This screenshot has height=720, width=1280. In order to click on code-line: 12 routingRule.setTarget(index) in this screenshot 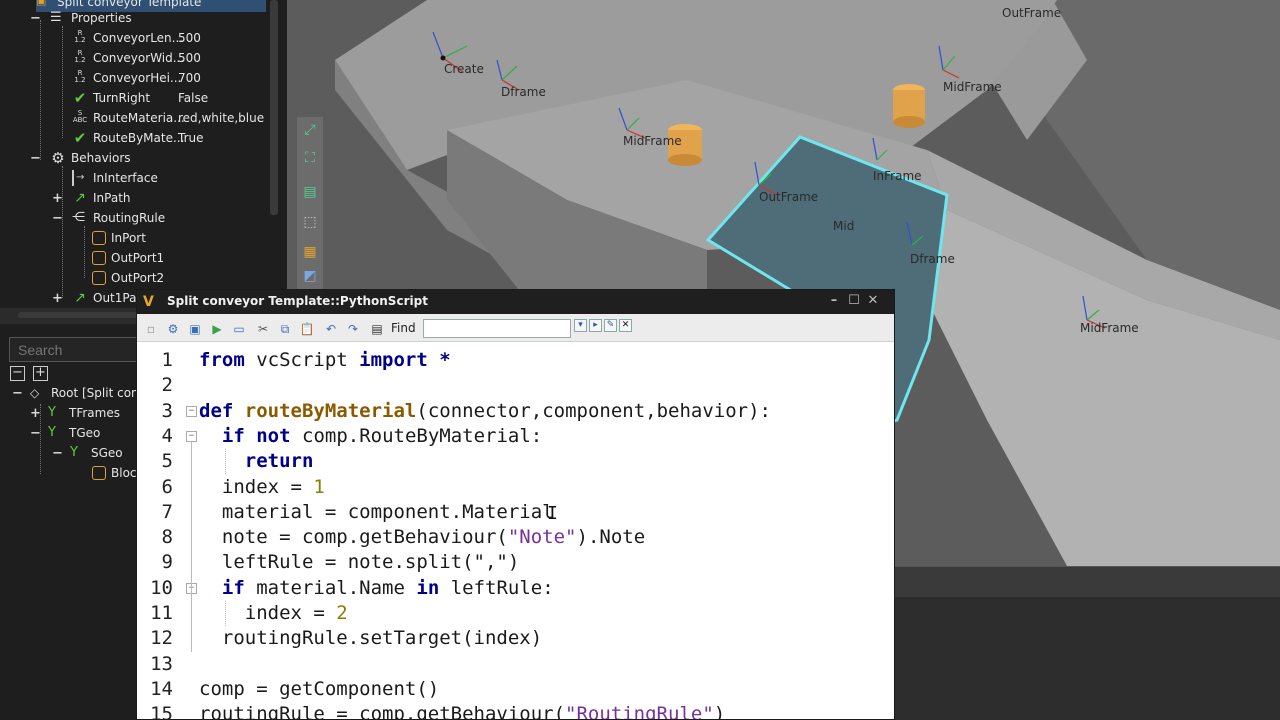, I will do `click(515, 638)`.